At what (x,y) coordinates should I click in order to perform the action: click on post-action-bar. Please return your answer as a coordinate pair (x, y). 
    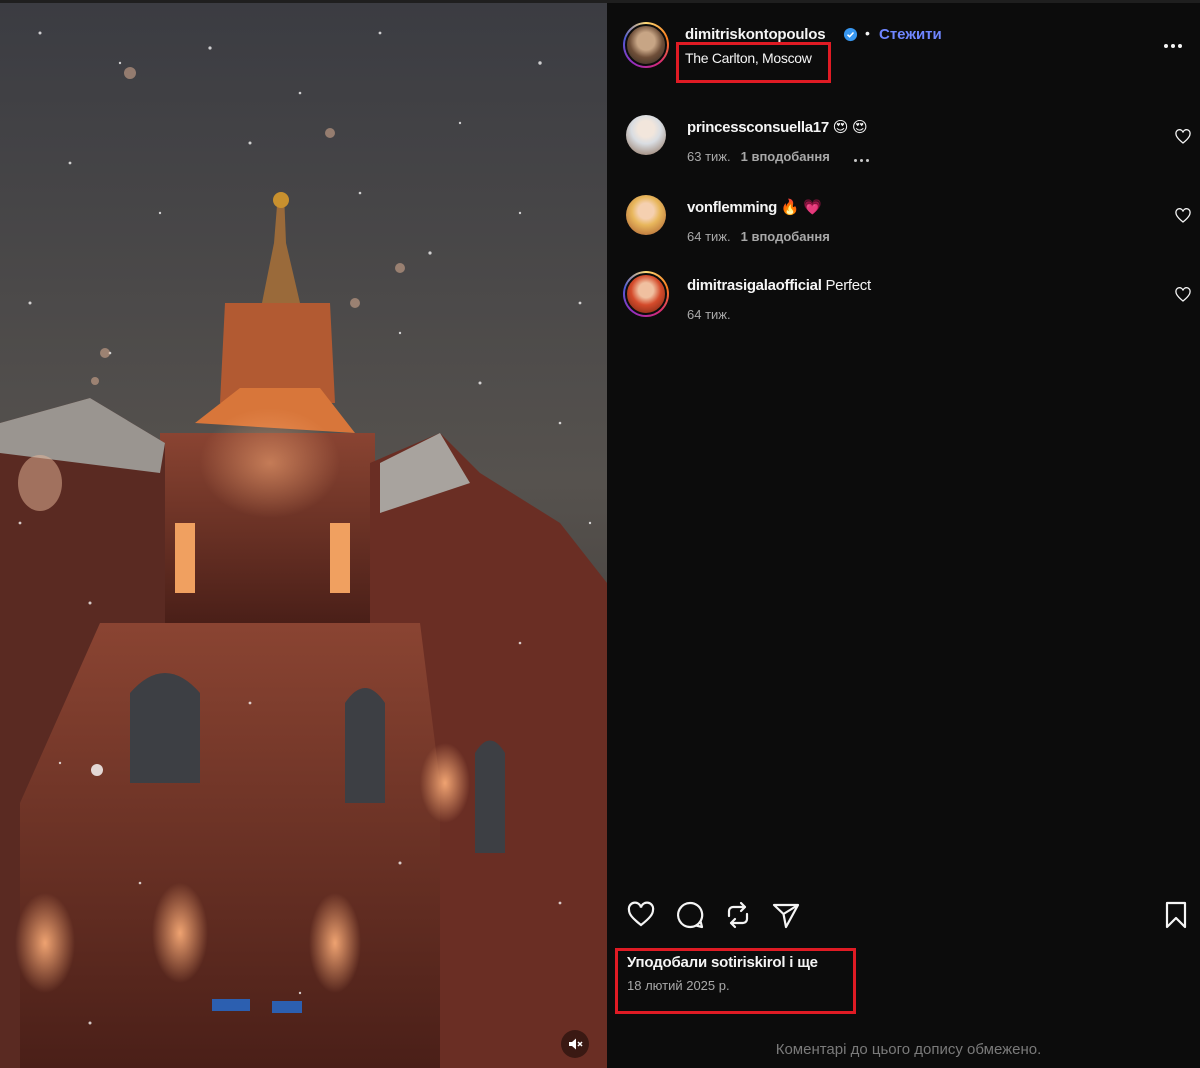
    Looking at the image, I should click on (903, 918).